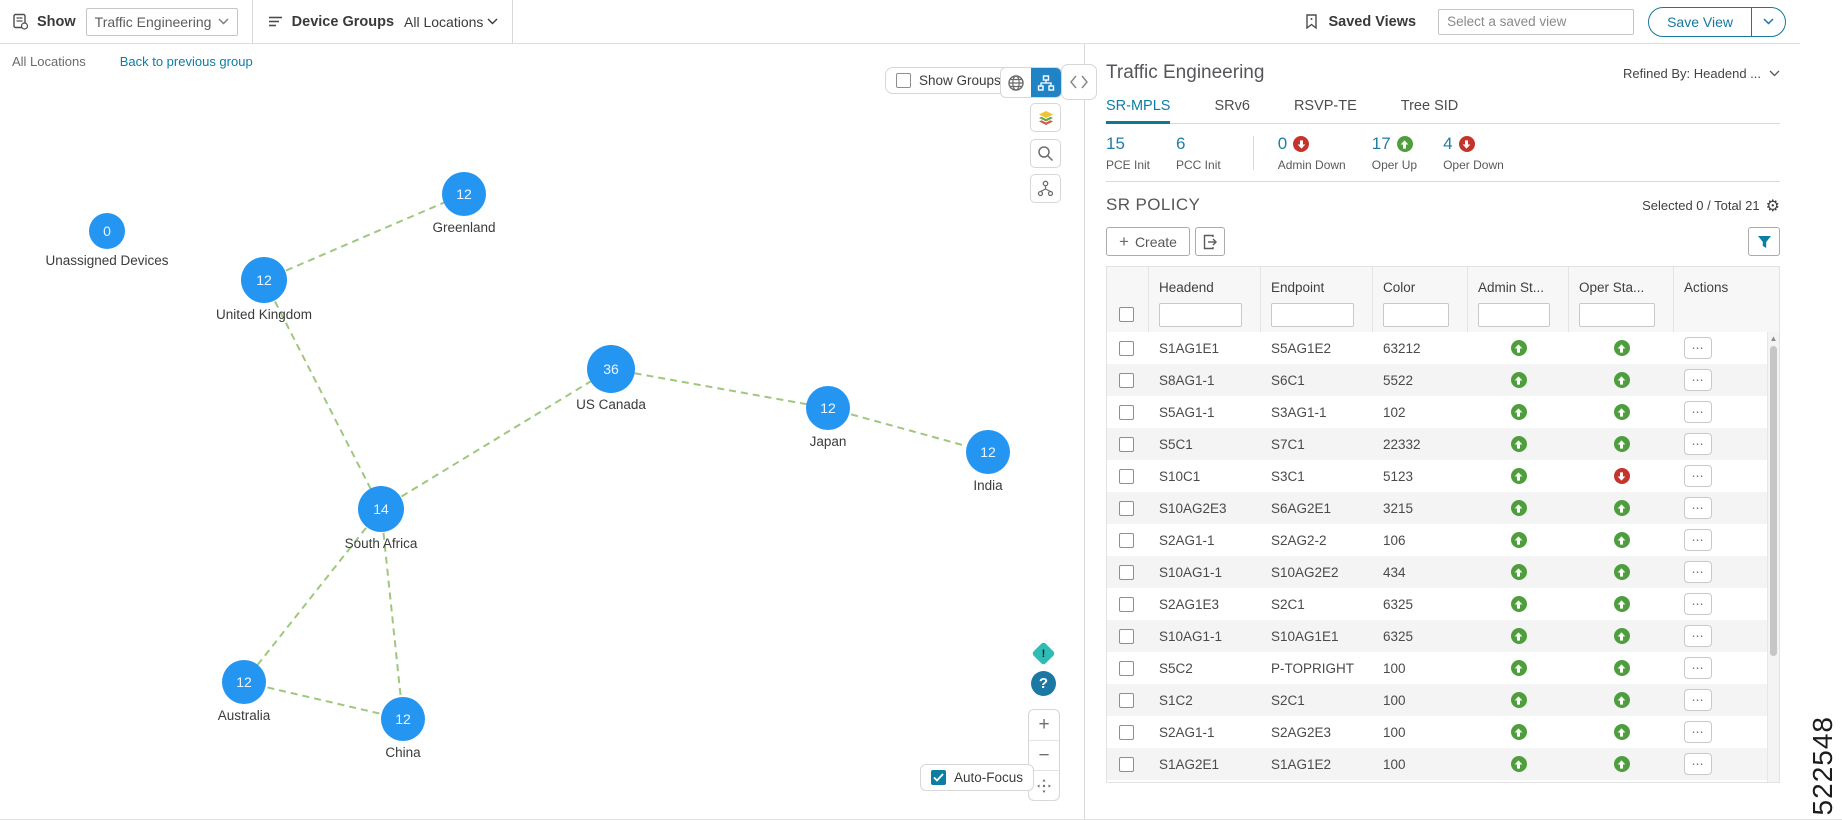 This screenshot has width=1842, height=820. Describe the element at coordinates (1514, 314) in the screenshot. I see `filter-input-admin-st-` at that location.